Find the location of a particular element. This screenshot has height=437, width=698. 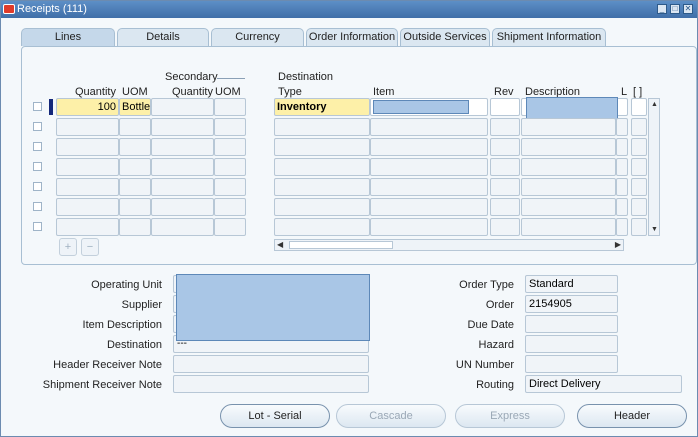

shipment-receiver-note-field is located at coordinates (271, 384).